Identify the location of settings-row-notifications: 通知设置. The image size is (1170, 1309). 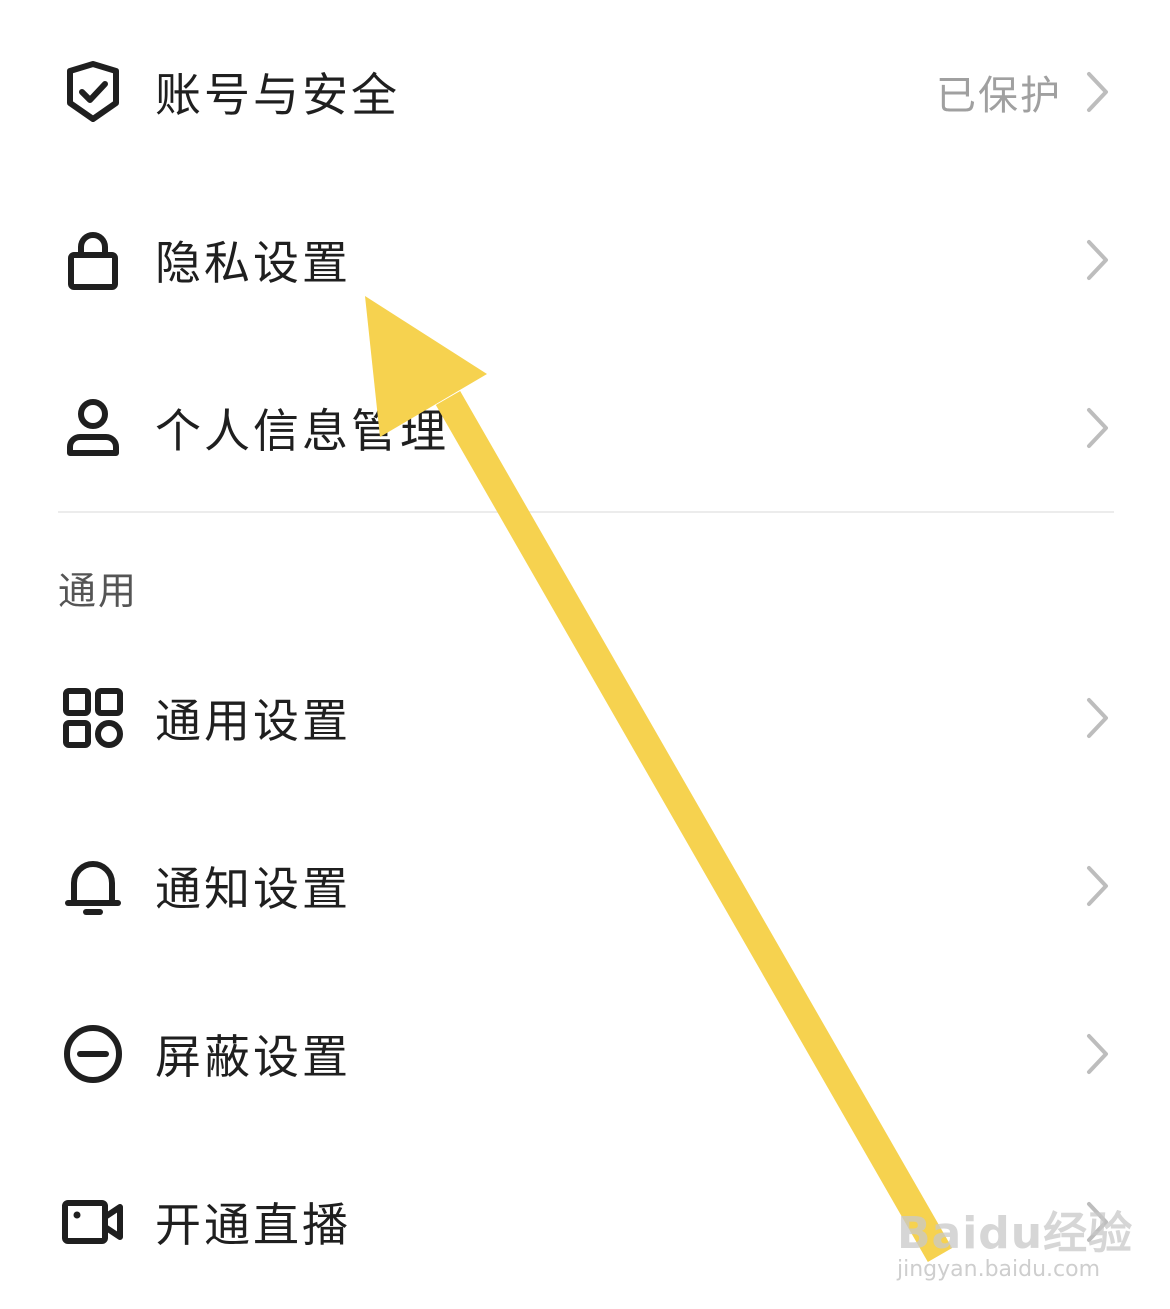
(585, 886).